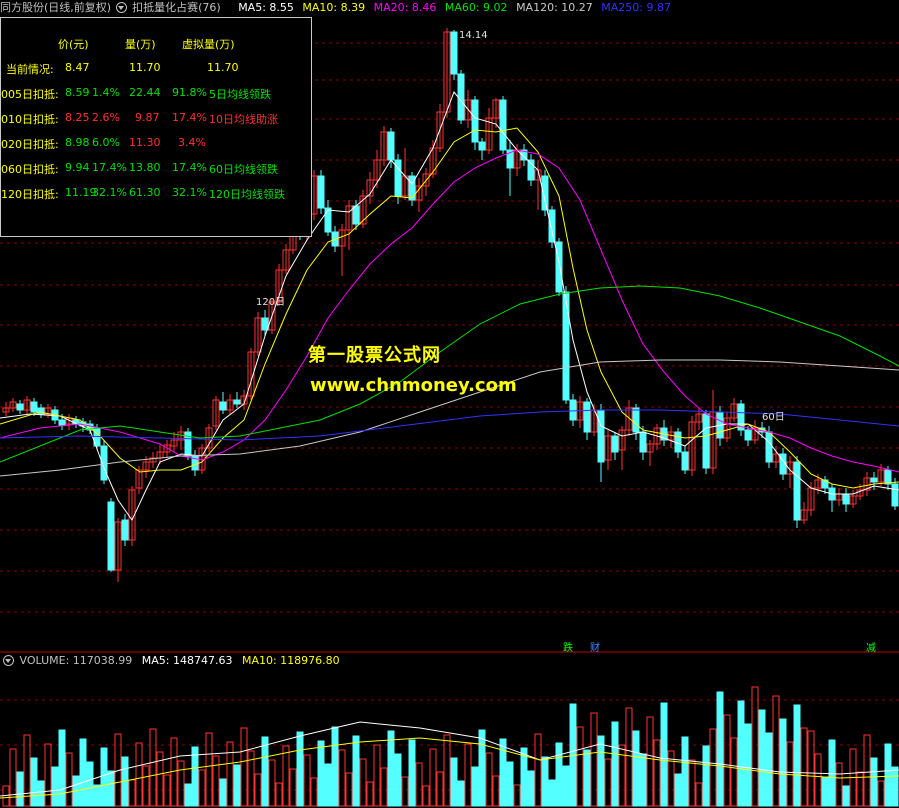 The width and height of the screenshot is (899, 808). What do you see at coordinates (106, 92) in the screenshot?
I see `row-pct: 1.4%` at bounding box center [106, 92].